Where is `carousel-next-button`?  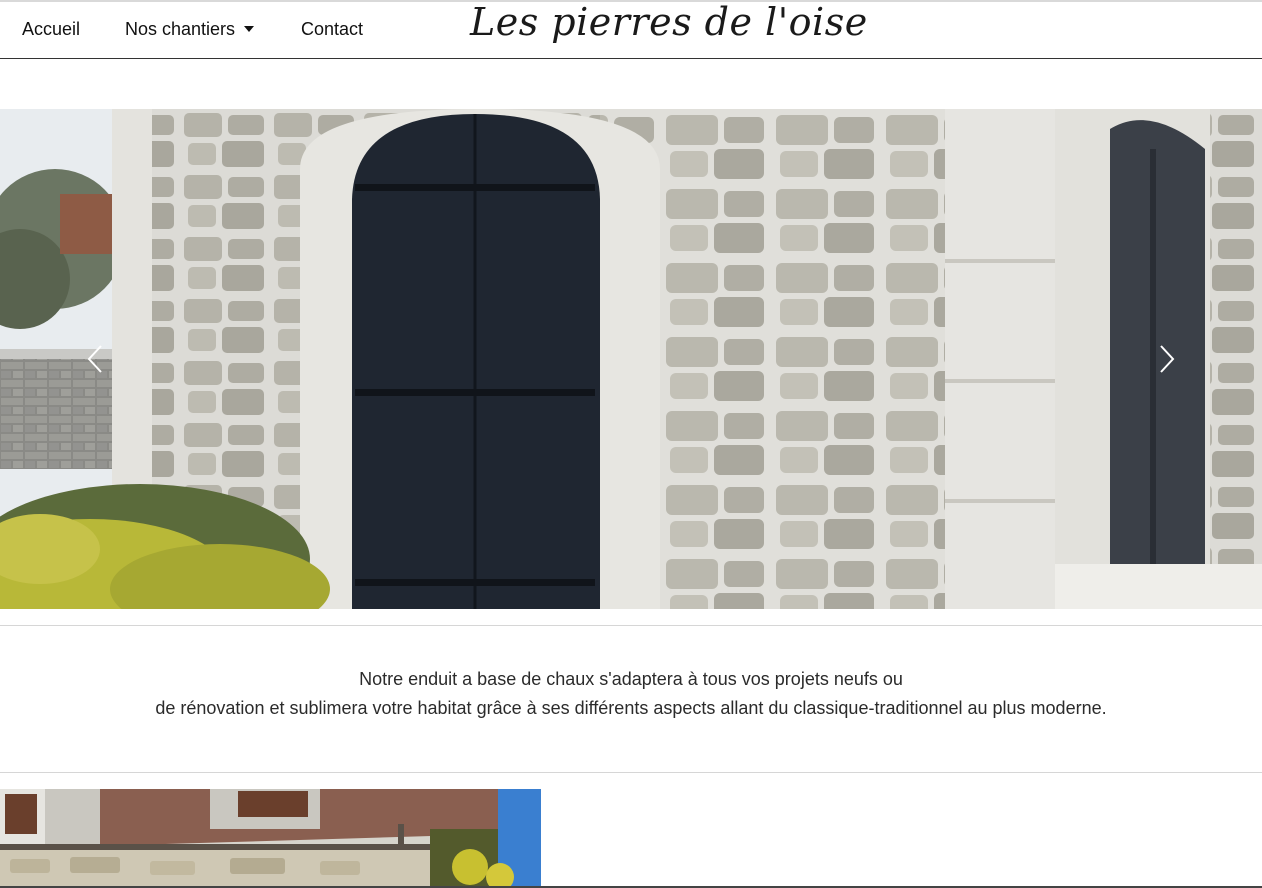 carousel-next-button is located at coordinates (1167, 359).